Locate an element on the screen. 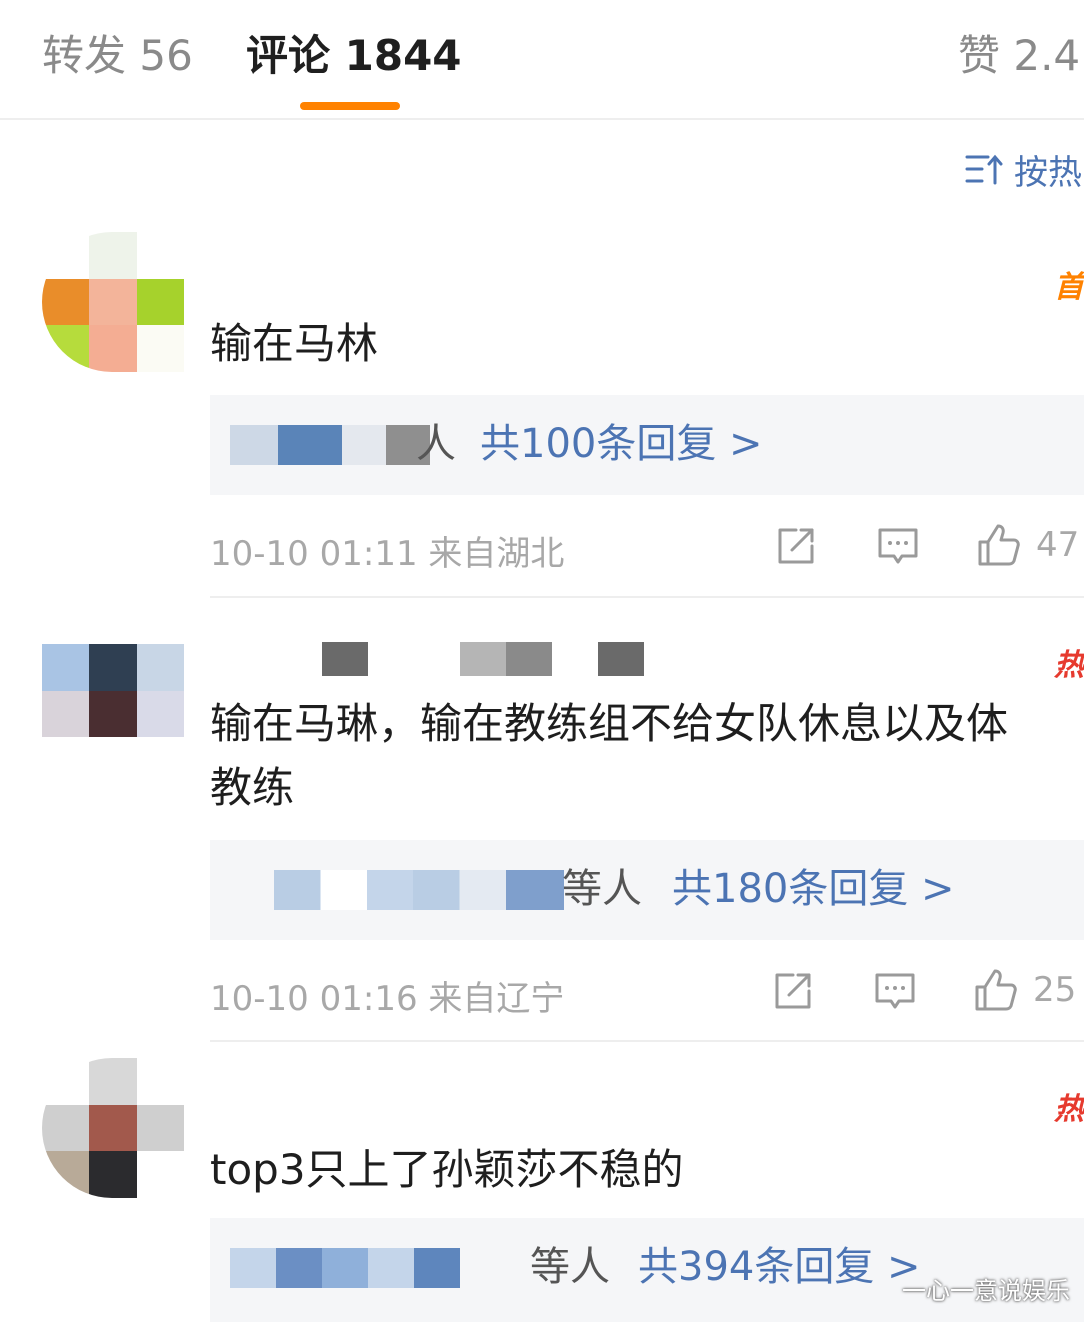 The height and width of the screenshot is (1322, 1084). reply-count-link: 共100条回复 > is located at coordinates (621, 444).